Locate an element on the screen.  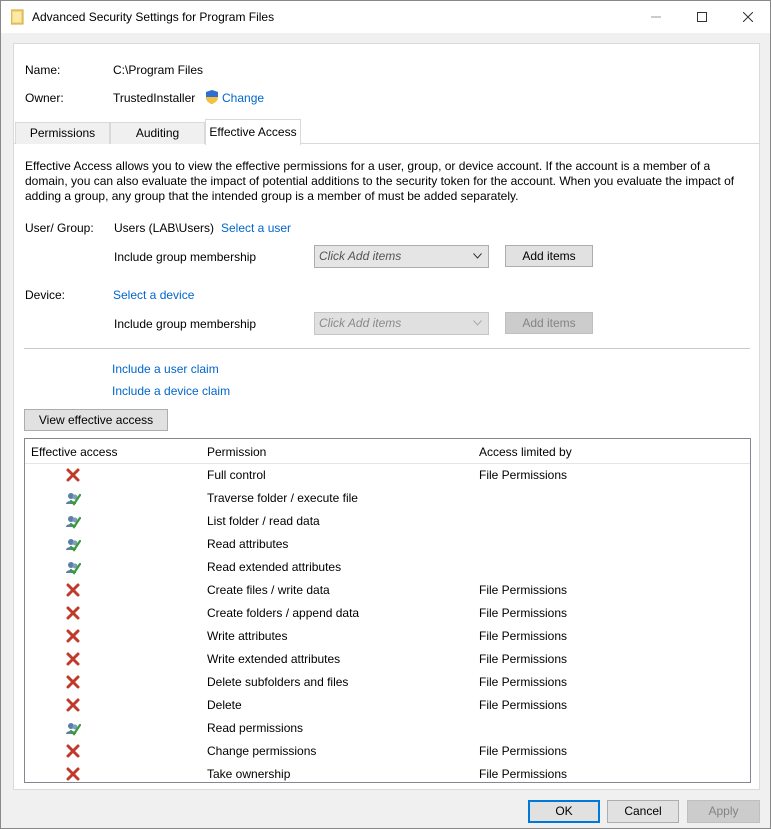
permission-name: Traverse folder / execute file is located at coordinates (282, 498).